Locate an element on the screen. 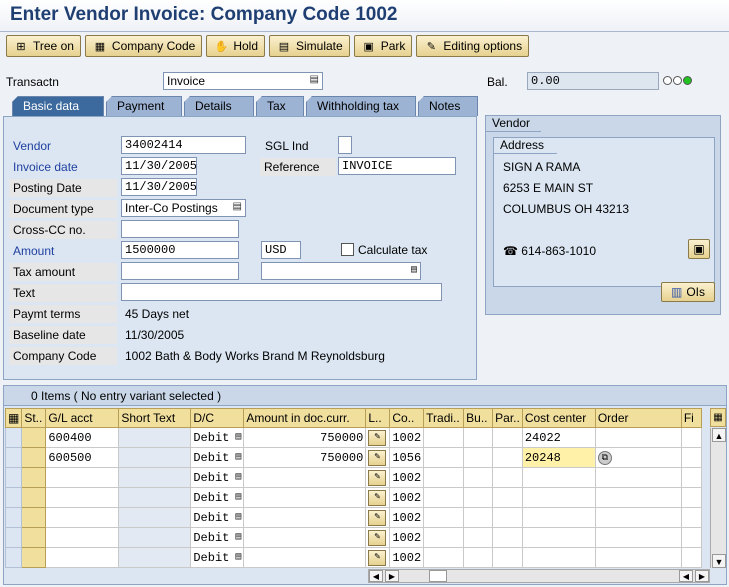  tree-on-button: ⊞ Tree on is located at coordinates (43, 46).